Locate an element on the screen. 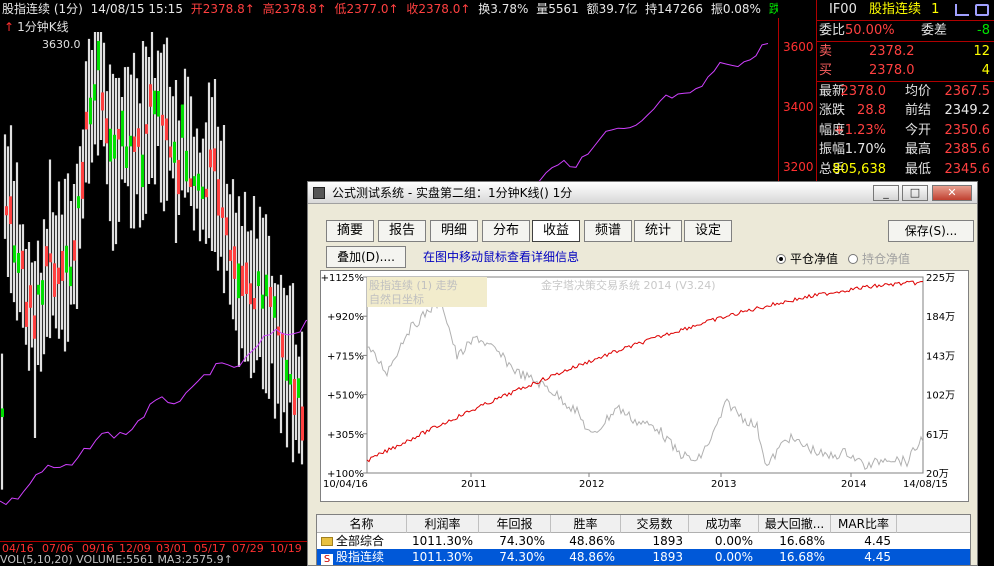 Image resolution: width=994 pixels, height=566 pixels. holdings-value: 持147266 is located at coordinates (674, 9).